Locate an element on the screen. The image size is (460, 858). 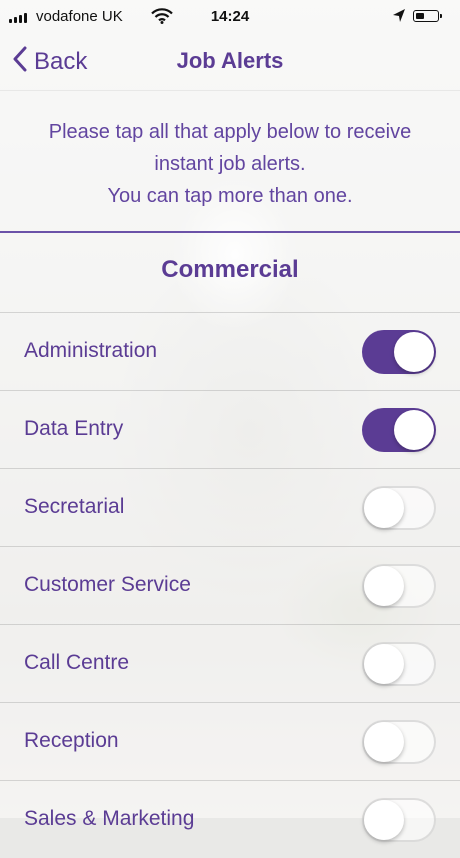
clock: 14:24 is located at coordinates (230, 16).